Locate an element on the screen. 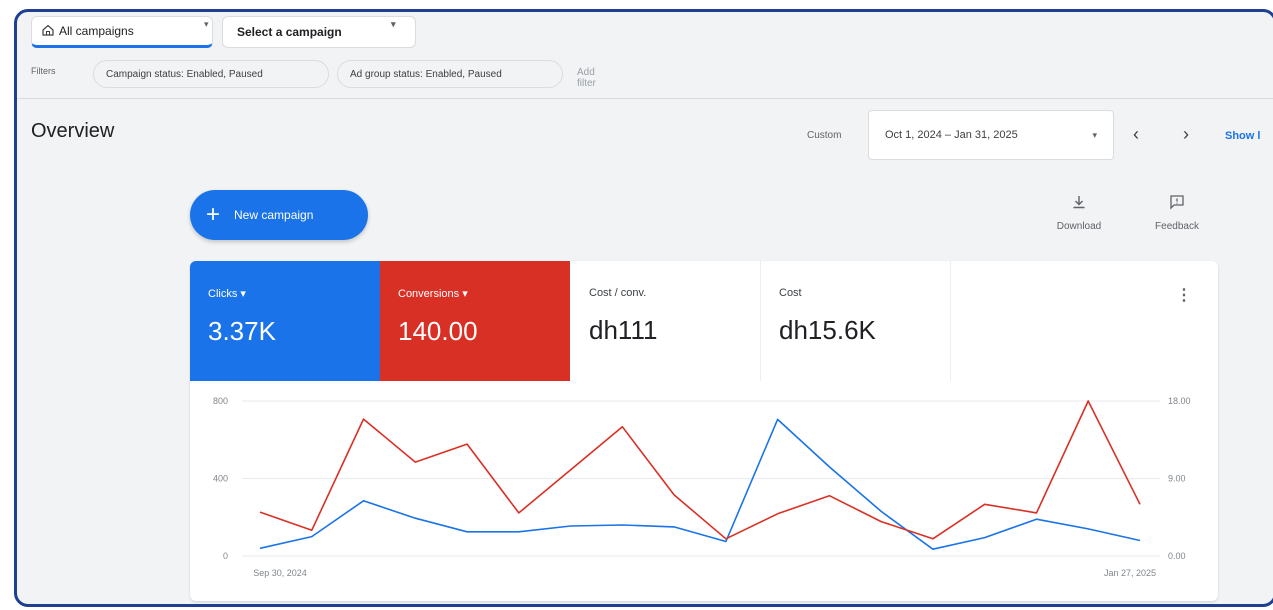 The image size is (1273, 610). campaign-status-filter: Campaign status: Enabled, Paused is located at coordinates (211, 74).